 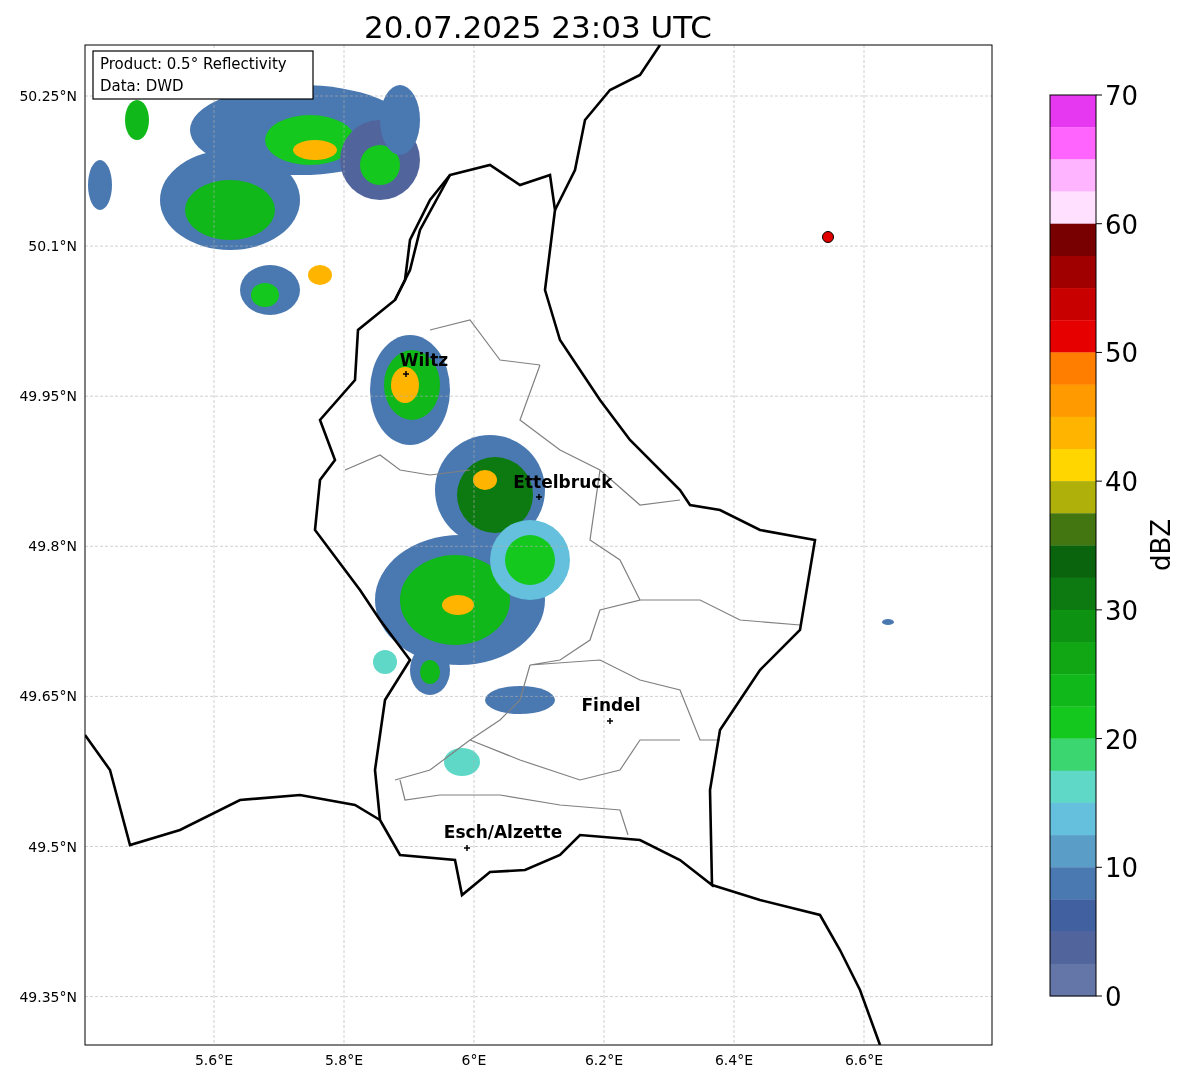 What do you see at coordinates (611, 705) in the screenshot?
I see `city-label: Findel` at bounding box center [611, 705].